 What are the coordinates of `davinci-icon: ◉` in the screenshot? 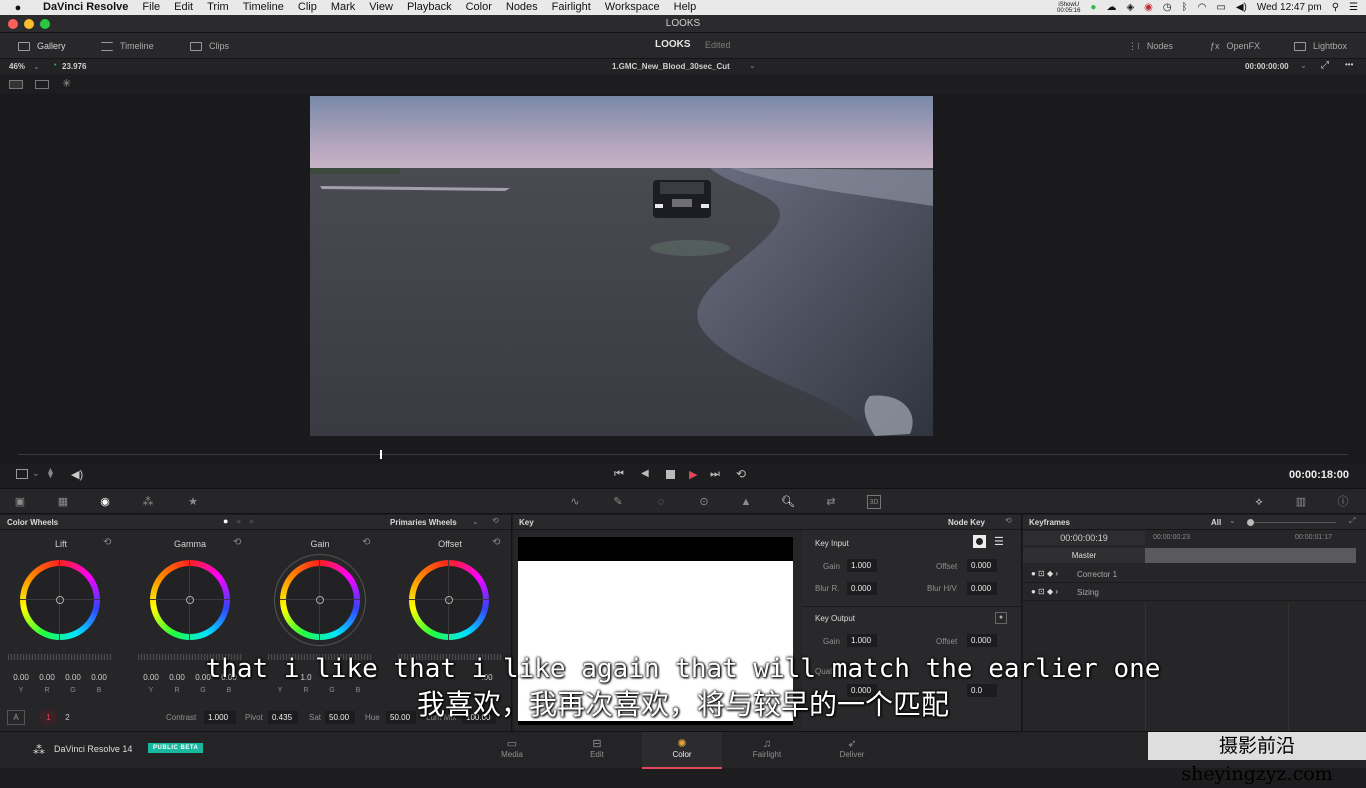 It's located at (1148, 7).